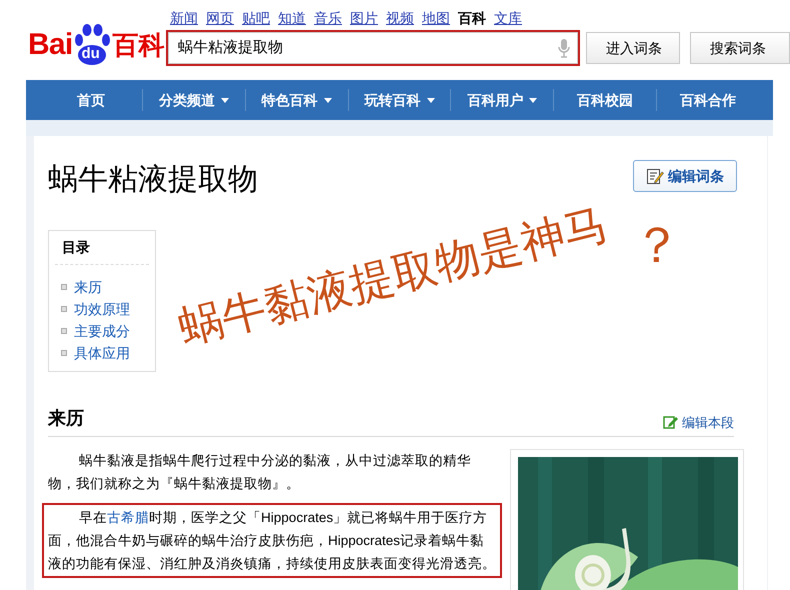 This screenshot has height=590, width=790. Describe the element at coordinates (91, 100) in the screenshot. I see `nav-item: 首页` at that location.